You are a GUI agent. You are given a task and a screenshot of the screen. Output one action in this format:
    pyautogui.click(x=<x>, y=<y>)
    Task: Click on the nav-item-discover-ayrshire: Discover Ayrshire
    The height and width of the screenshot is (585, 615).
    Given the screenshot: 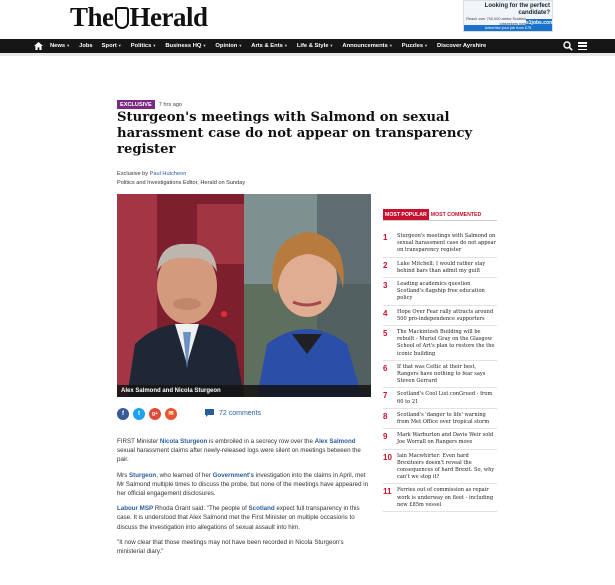 What is the action you would take?
    pyautogui.click(x=461, y=46)
    